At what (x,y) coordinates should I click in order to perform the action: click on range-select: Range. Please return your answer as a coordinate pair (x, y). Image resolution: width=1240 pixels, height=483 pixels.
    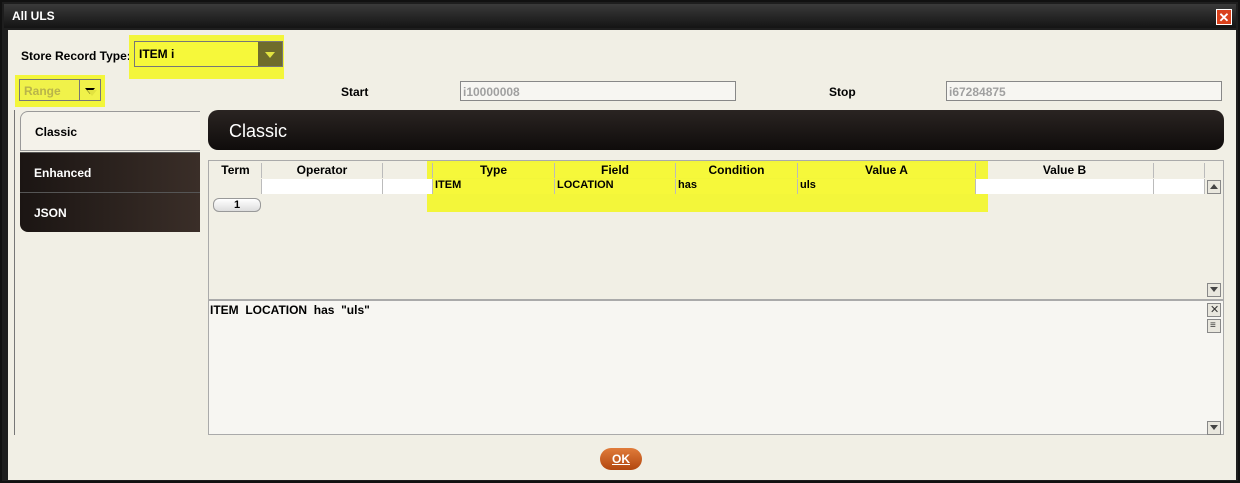
    Looking at the image, I should click on (60, 90).